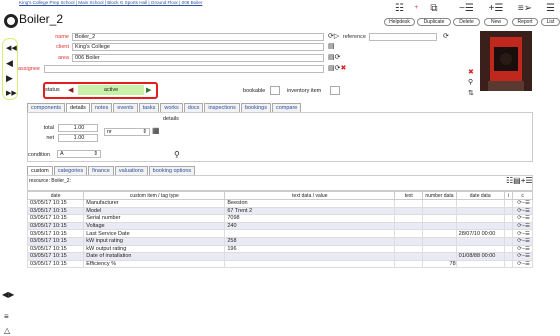 Image resolution: width=560 pixels, height=336 pixels. Describe the element at coordinates (343, 68) in the screenshot. I see `clear-icon: ✖` at that location.